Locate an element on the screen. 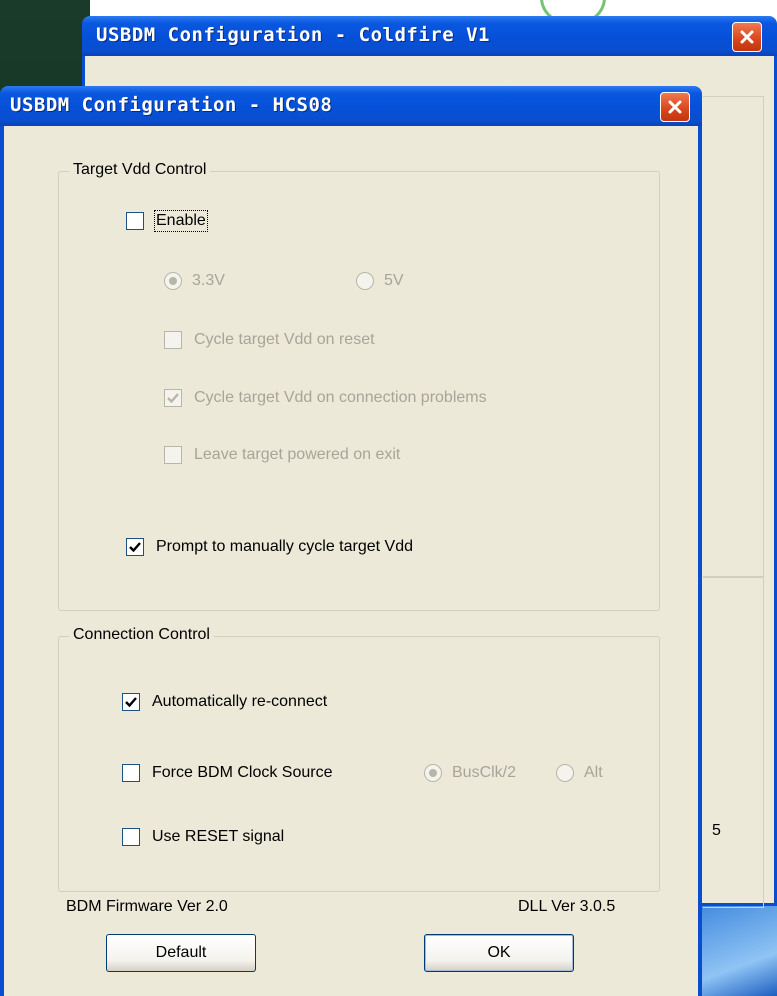  cycle-on-reset-label: Cycle target Vdd on reset is located at coordinates (284, 339).